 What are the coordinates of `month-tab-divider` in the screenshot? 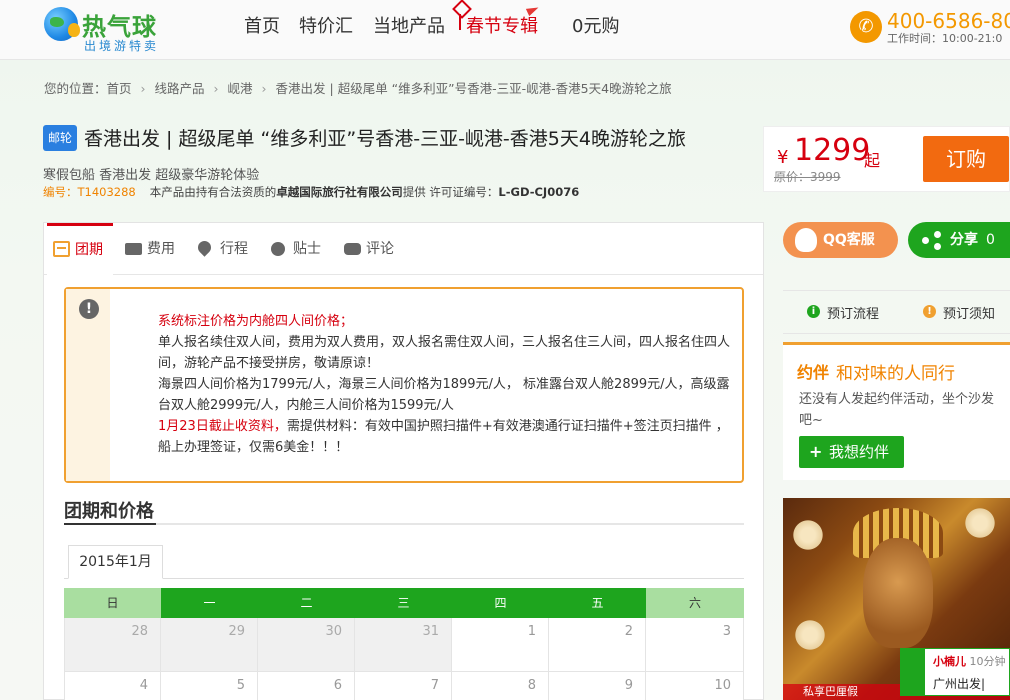 It's located at (404, 578).